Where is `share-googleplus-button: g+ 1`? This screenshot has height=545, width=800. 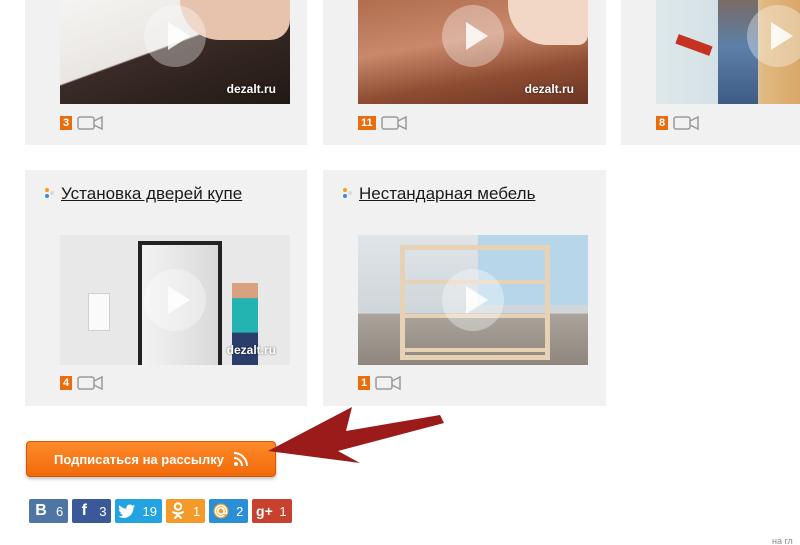 share-googleplus-button: g+ 1 is located at coordinates (272, 511).